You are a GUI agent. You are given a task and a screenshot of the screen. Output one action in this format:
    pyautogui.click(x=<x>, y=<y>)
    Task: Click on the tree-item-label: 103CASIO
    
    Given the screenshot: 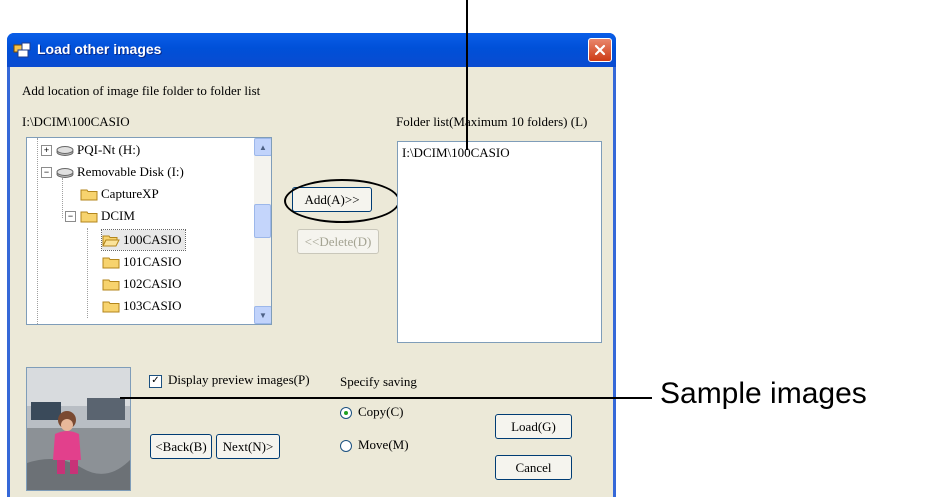 What is the action you would take?
    pyautogui.click(x=152, y=305)
    